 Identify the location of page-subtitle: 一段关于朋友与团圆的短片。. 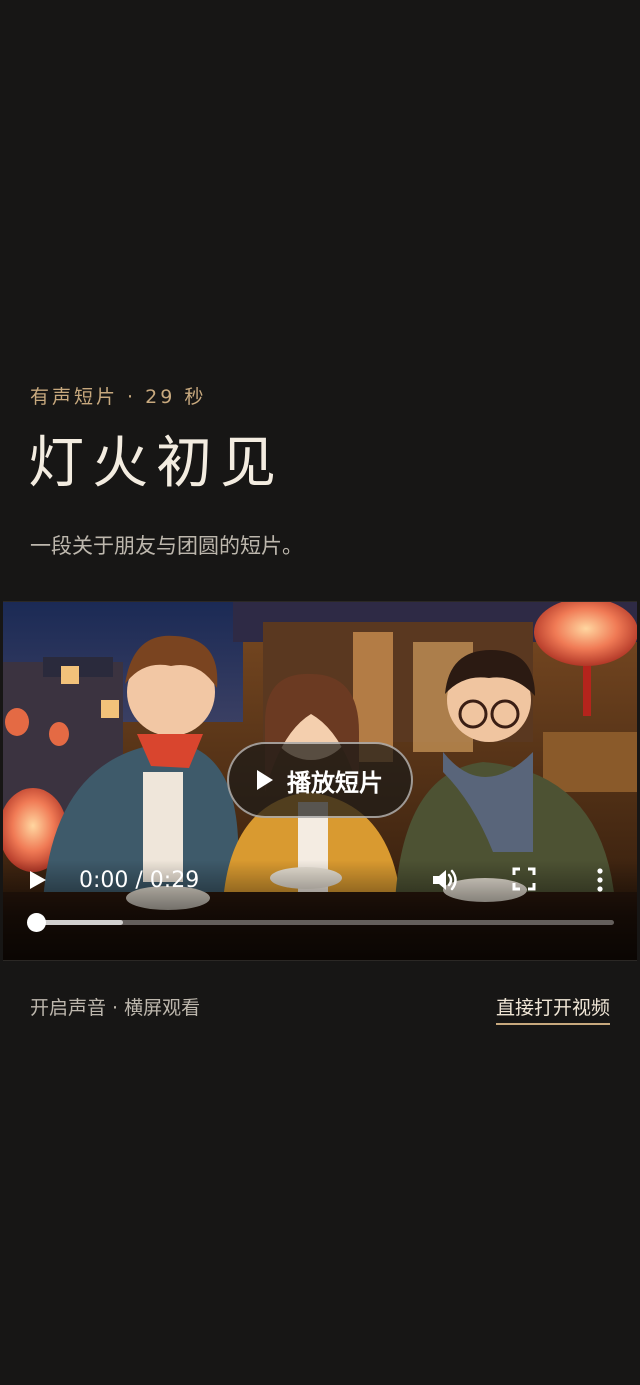
(166, 546).